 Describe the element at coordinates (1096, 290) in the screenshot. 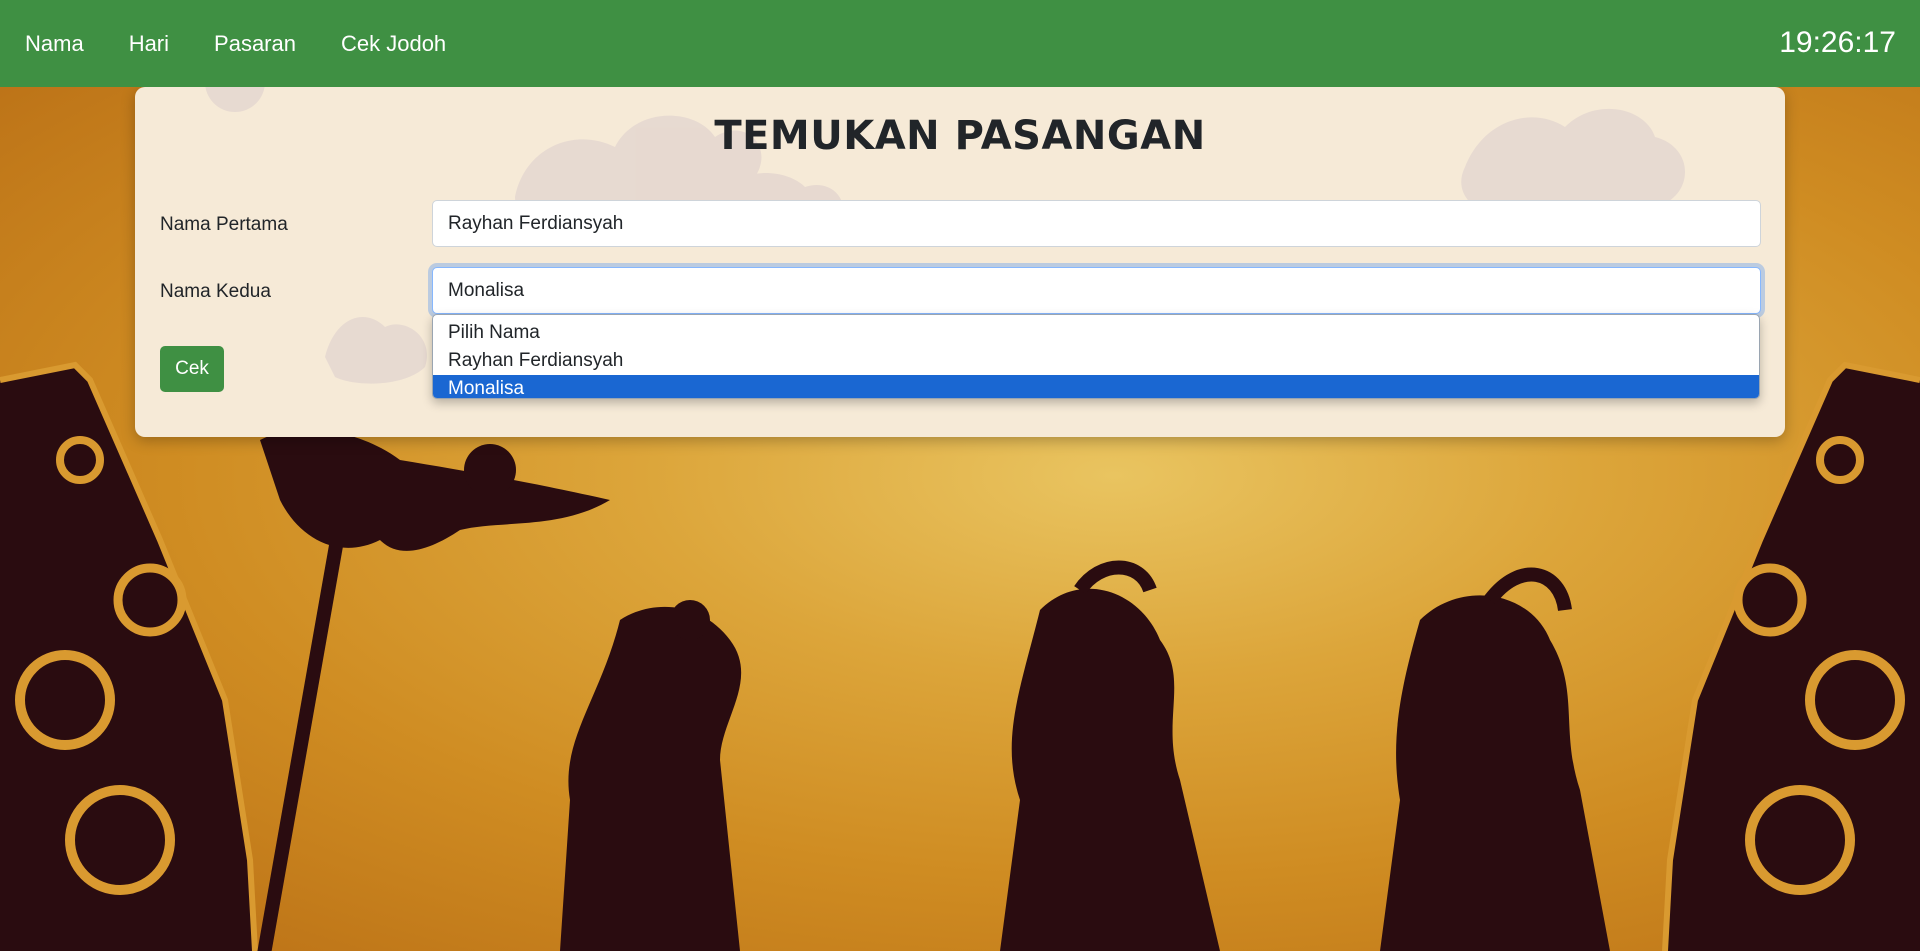

I see `second-name-select: Monalisa` at that location.